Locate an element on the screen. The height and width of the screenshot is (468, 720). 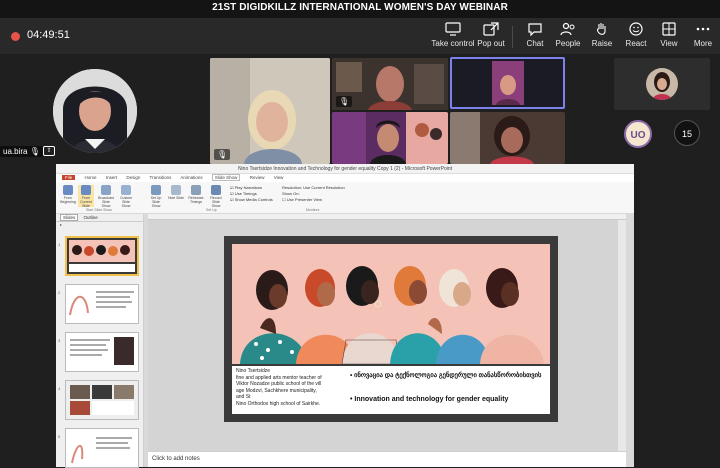
overflow-participants-count: 15 is located at coordinates (687, 133).